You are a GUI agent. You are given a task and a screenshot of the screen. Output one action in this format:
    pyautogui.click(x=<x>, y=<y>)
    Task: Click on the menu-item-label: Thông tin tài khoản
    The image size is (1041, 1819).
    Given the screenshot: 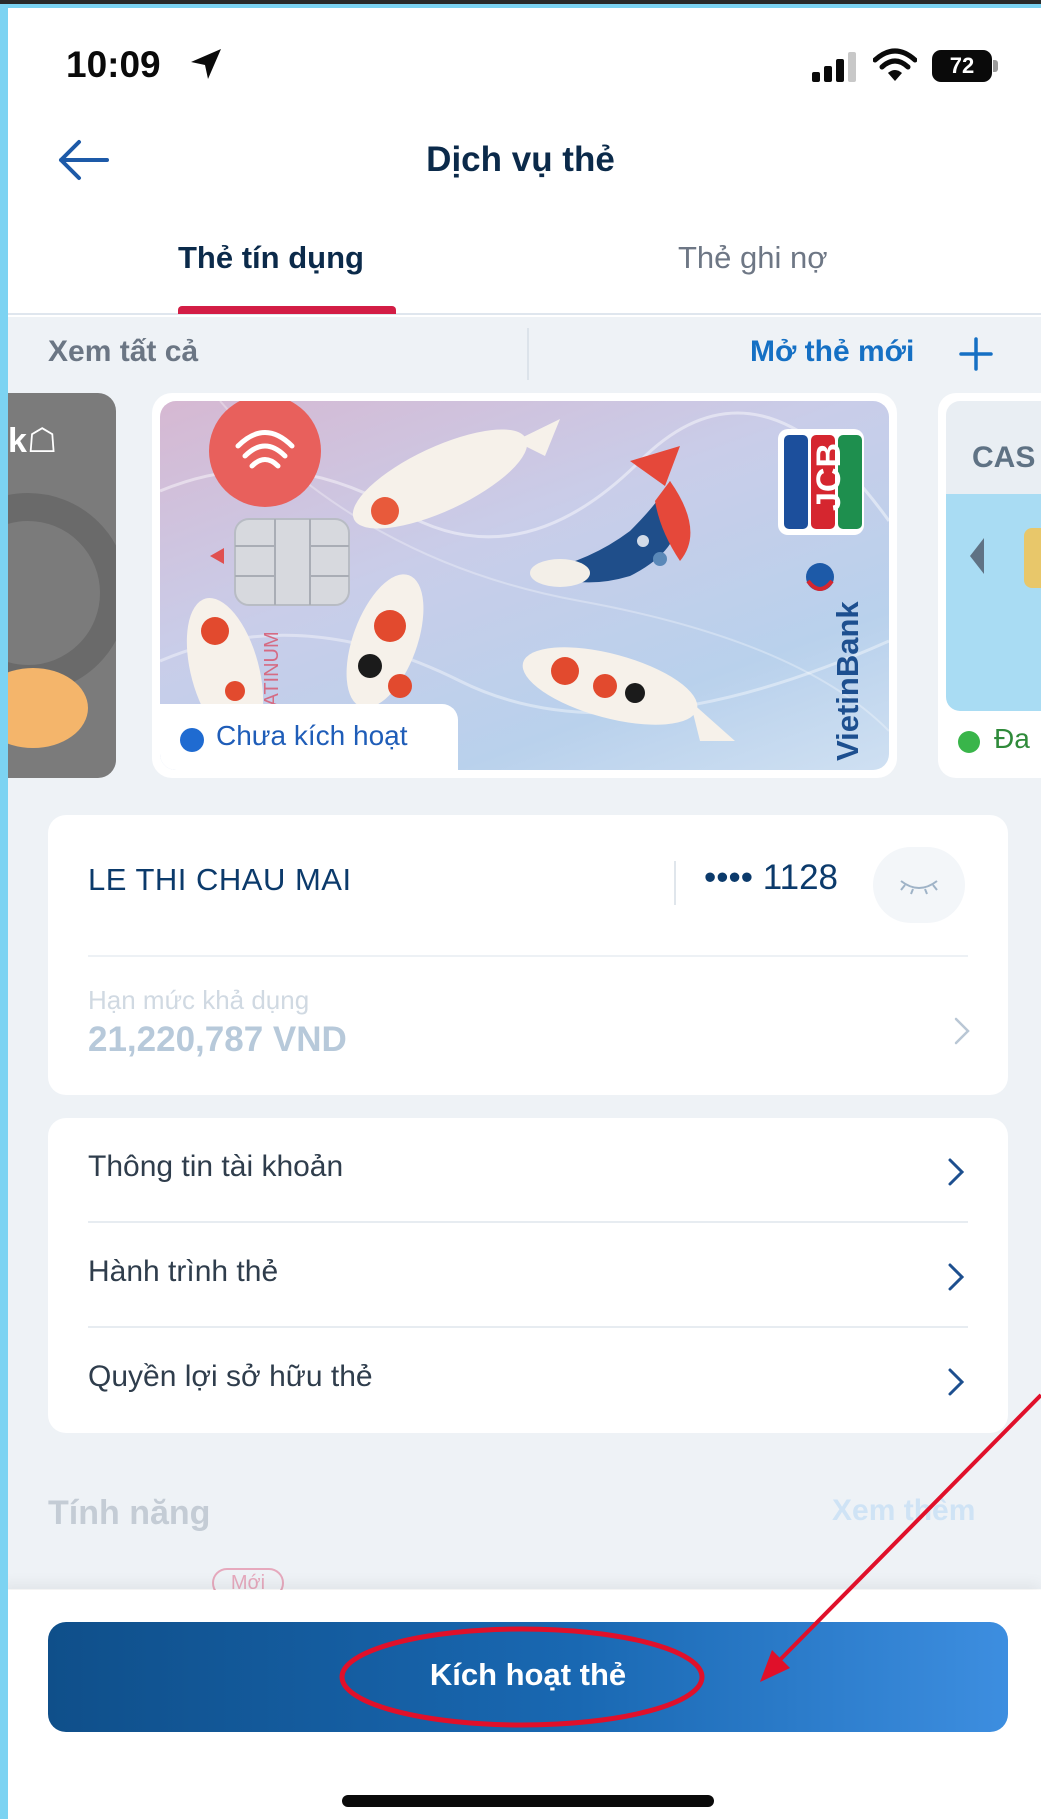 What is the action you would take?
    pyautogui.click(x=216, y=1166)
    